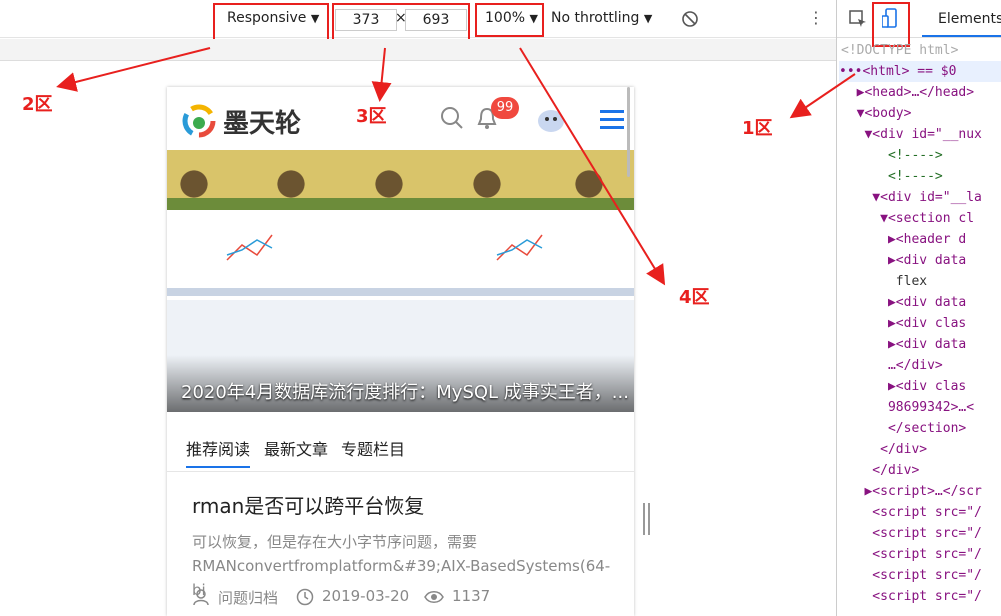  What do you see at coordinates (858, 19) in the screenshot?
I see `inspect-element-icon` at bounding box center [858, 19].